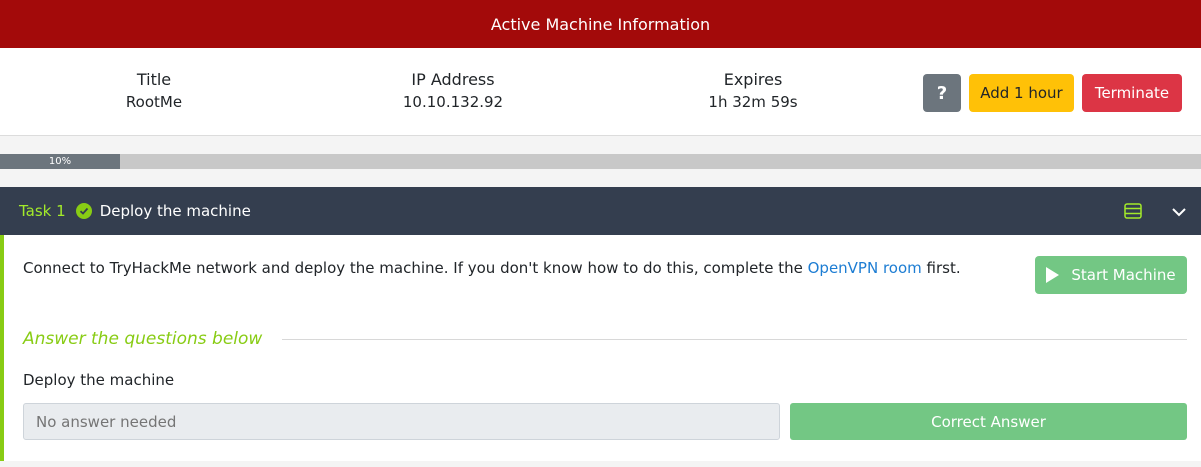 The height and width of the screenshot is (467, 1201). What do you see at coordinates (1132, 93) in the screenshot?
I see `terminate-button: Terminate` at bounding box center [1132, 93].